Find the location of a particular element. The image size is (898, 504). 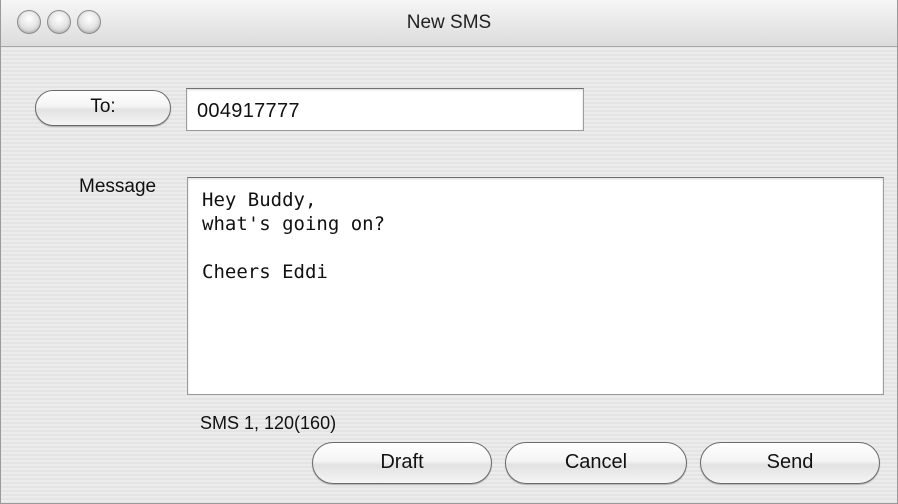

send-button: Send is located at coordinates (790, 463).